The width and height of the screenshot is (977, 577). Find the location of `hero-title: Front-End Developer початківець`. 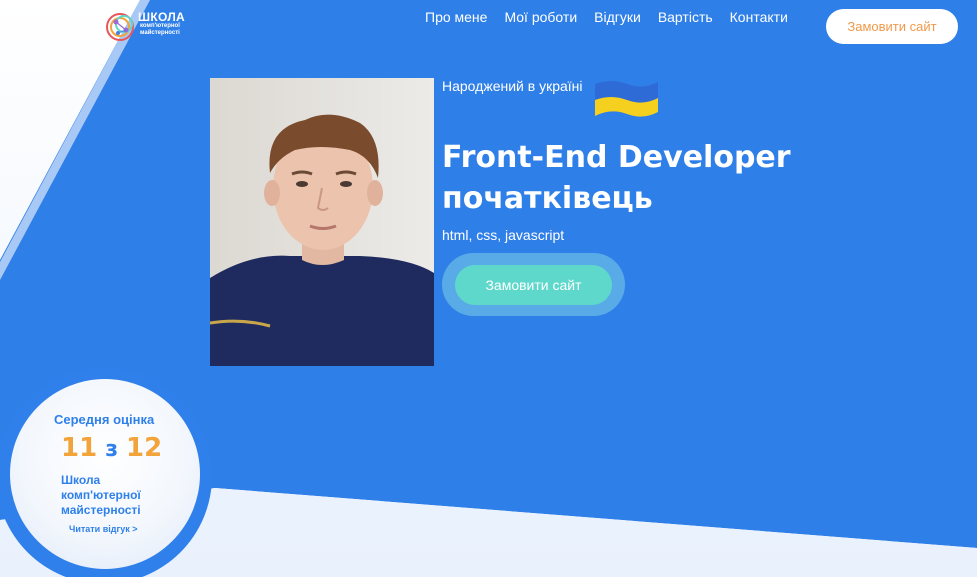

hero-title: Front-End Developer початківець is located at coordinates (652, 178).